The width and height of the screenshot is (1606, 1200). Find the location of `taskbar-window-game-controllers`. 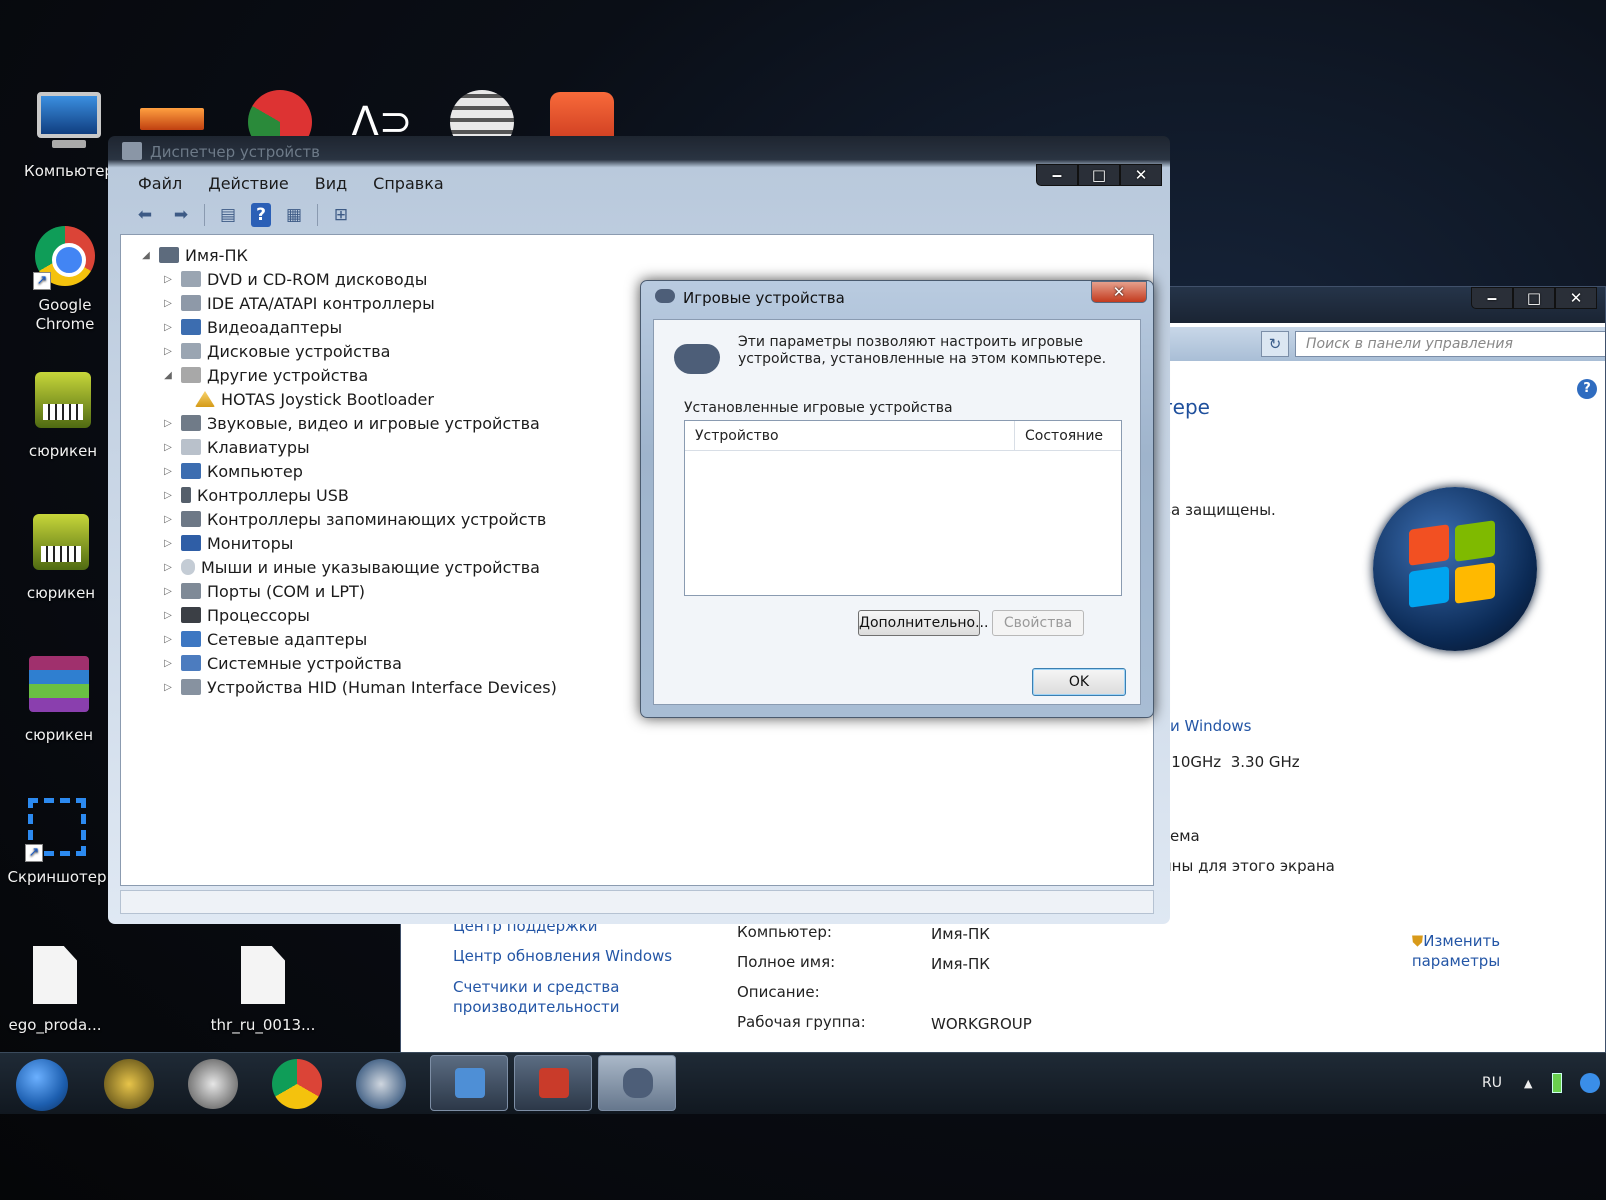

taskbar-window-game-controllers is located at coordinates (637, 1083).